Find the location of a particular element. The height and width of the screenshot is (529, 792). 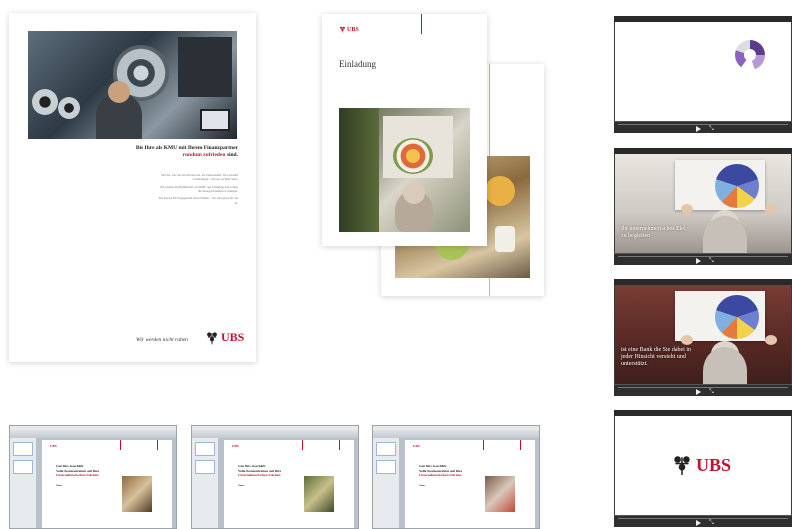

headline-line: Bis Ihre als KMU mit Ihrem Finanzpartner is located at coordinates (186, 148).